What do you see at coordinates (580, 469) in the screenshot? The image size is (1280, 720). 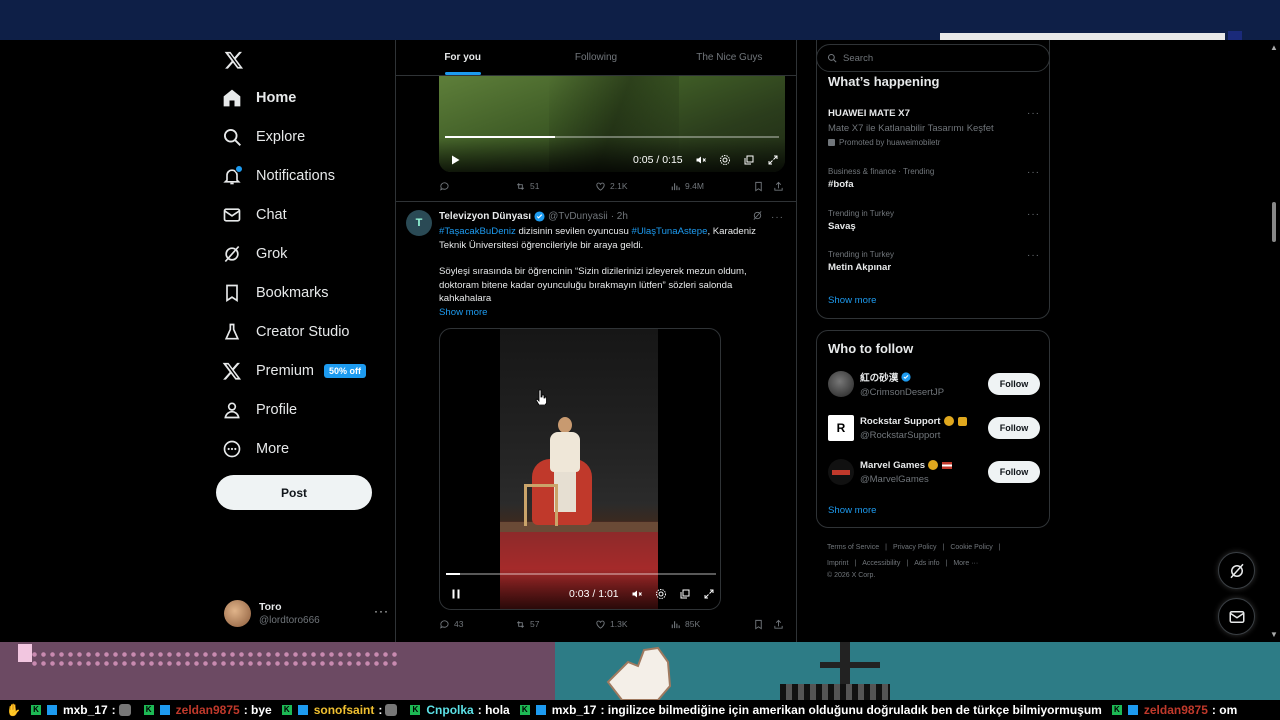 I see `tweet2-video: 0:03 / 1:01` at bounding box center [580, 469].